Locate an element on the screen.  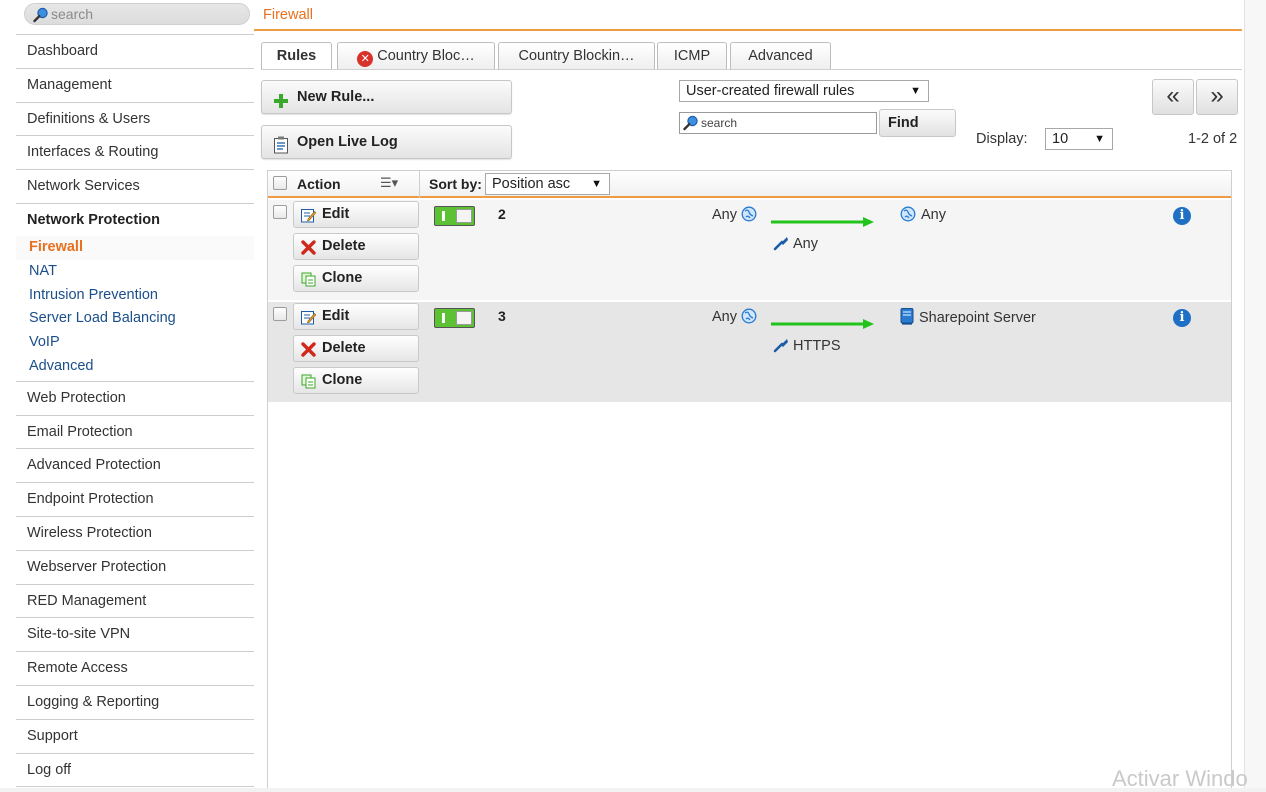
sidebar-item-definitions-users: Definitions & Users is located at coordinates (135, 119).